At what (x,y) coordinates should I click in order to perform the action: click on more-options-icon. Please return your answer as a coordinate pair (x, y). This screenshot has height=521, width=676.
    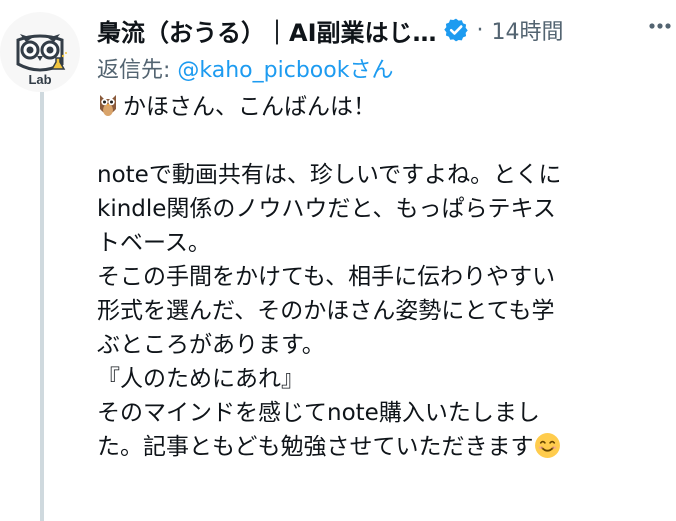
    Looking at the image, I should click on (660, 26).